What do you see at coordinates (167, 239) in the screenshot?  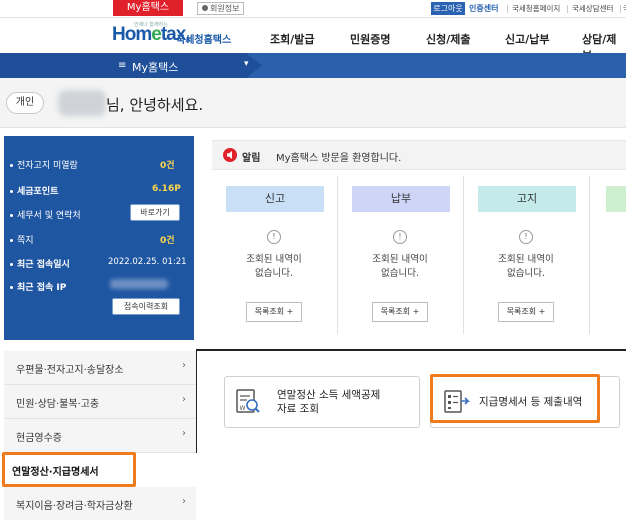 I see `message-count: 0건` at bounding box center [167, 239].